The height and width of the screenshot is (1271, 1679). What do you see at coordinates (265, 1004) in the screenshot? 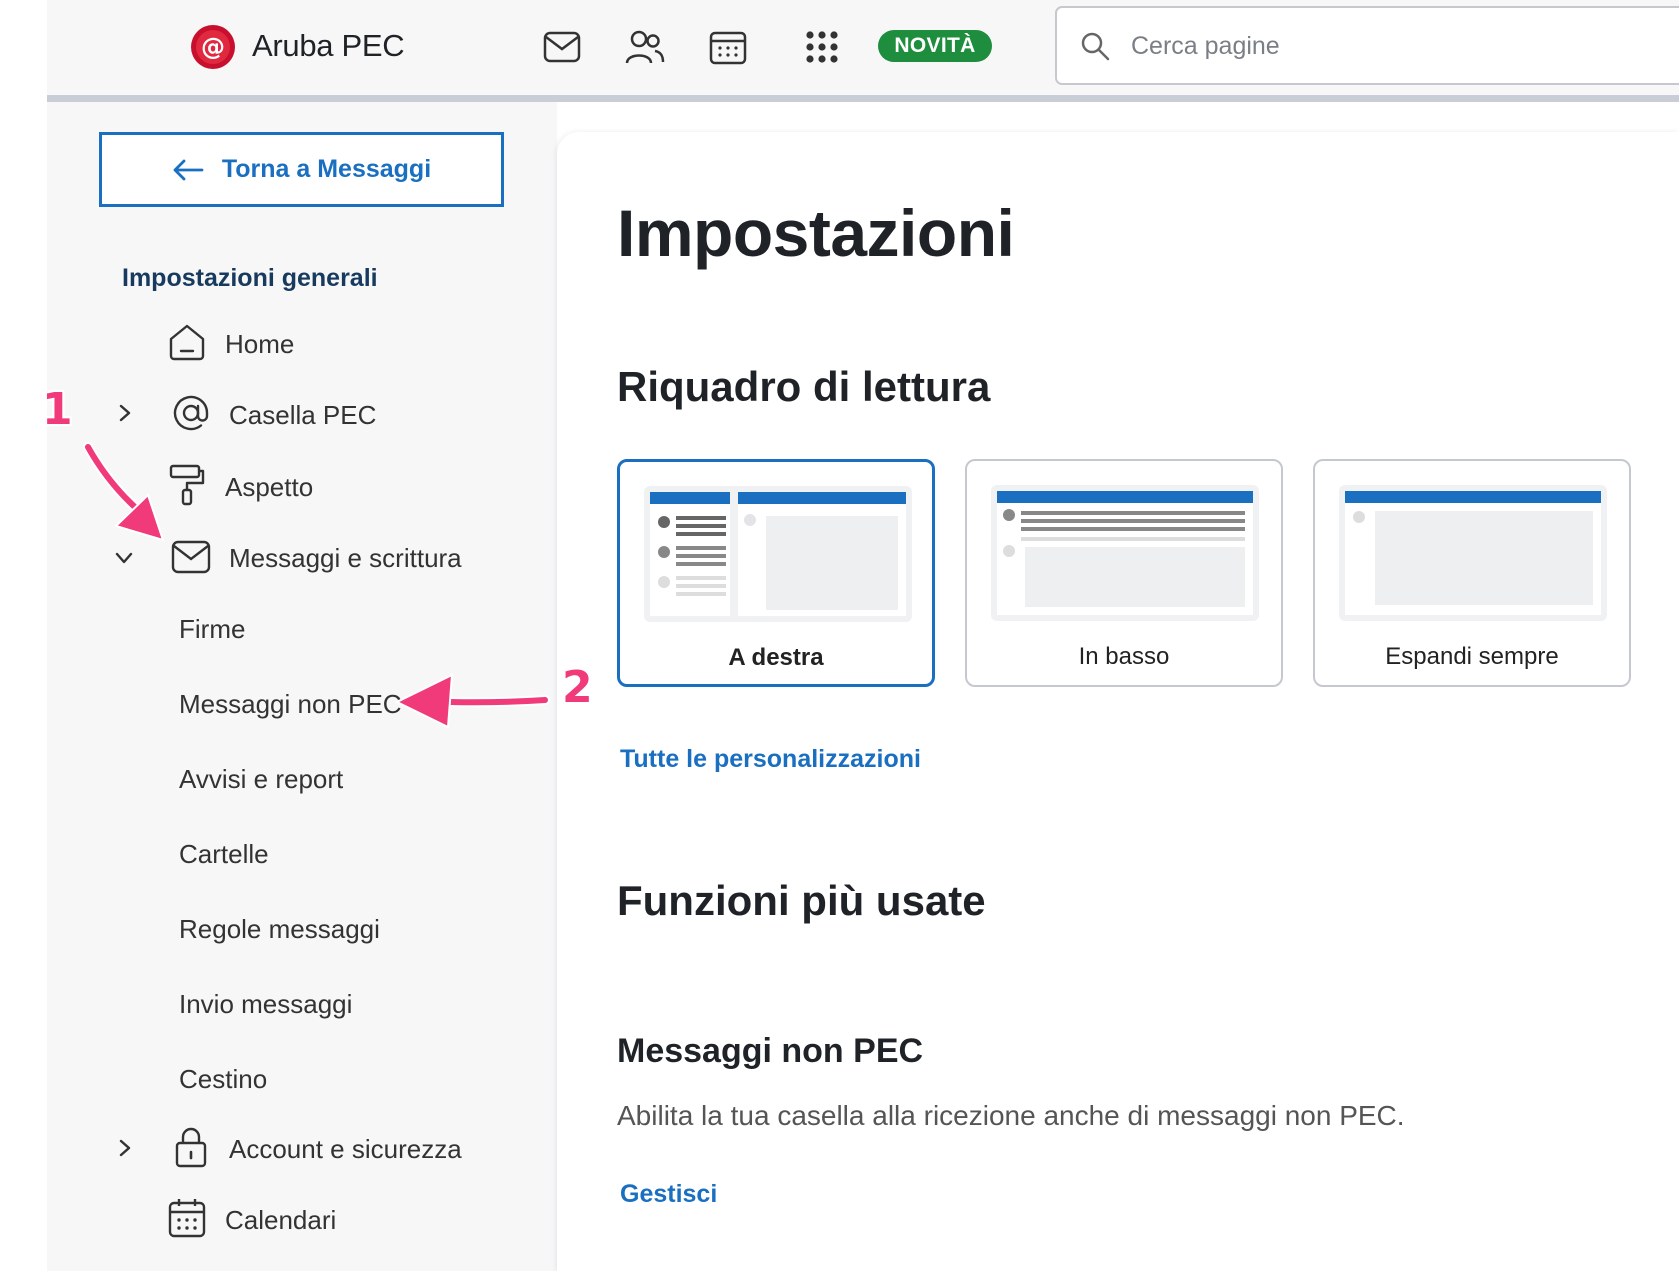
I see `sidebar-subitem-invio-messaggi: Invio messaggi` at bounding box center [265, 1004].